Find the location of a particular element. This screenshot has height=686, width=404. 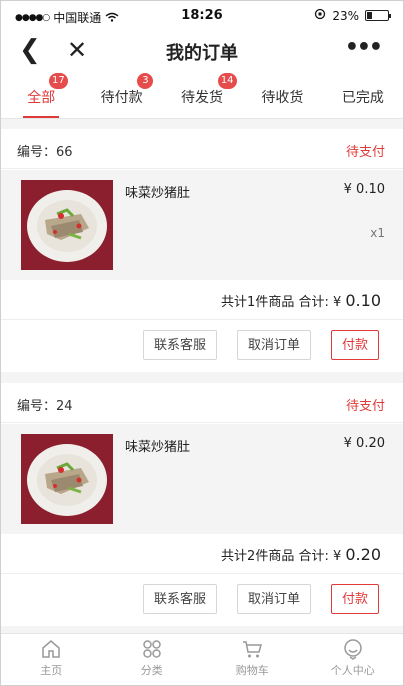

tab-pending-shipment: 待发货 14 is located at coordinates (202, 94).